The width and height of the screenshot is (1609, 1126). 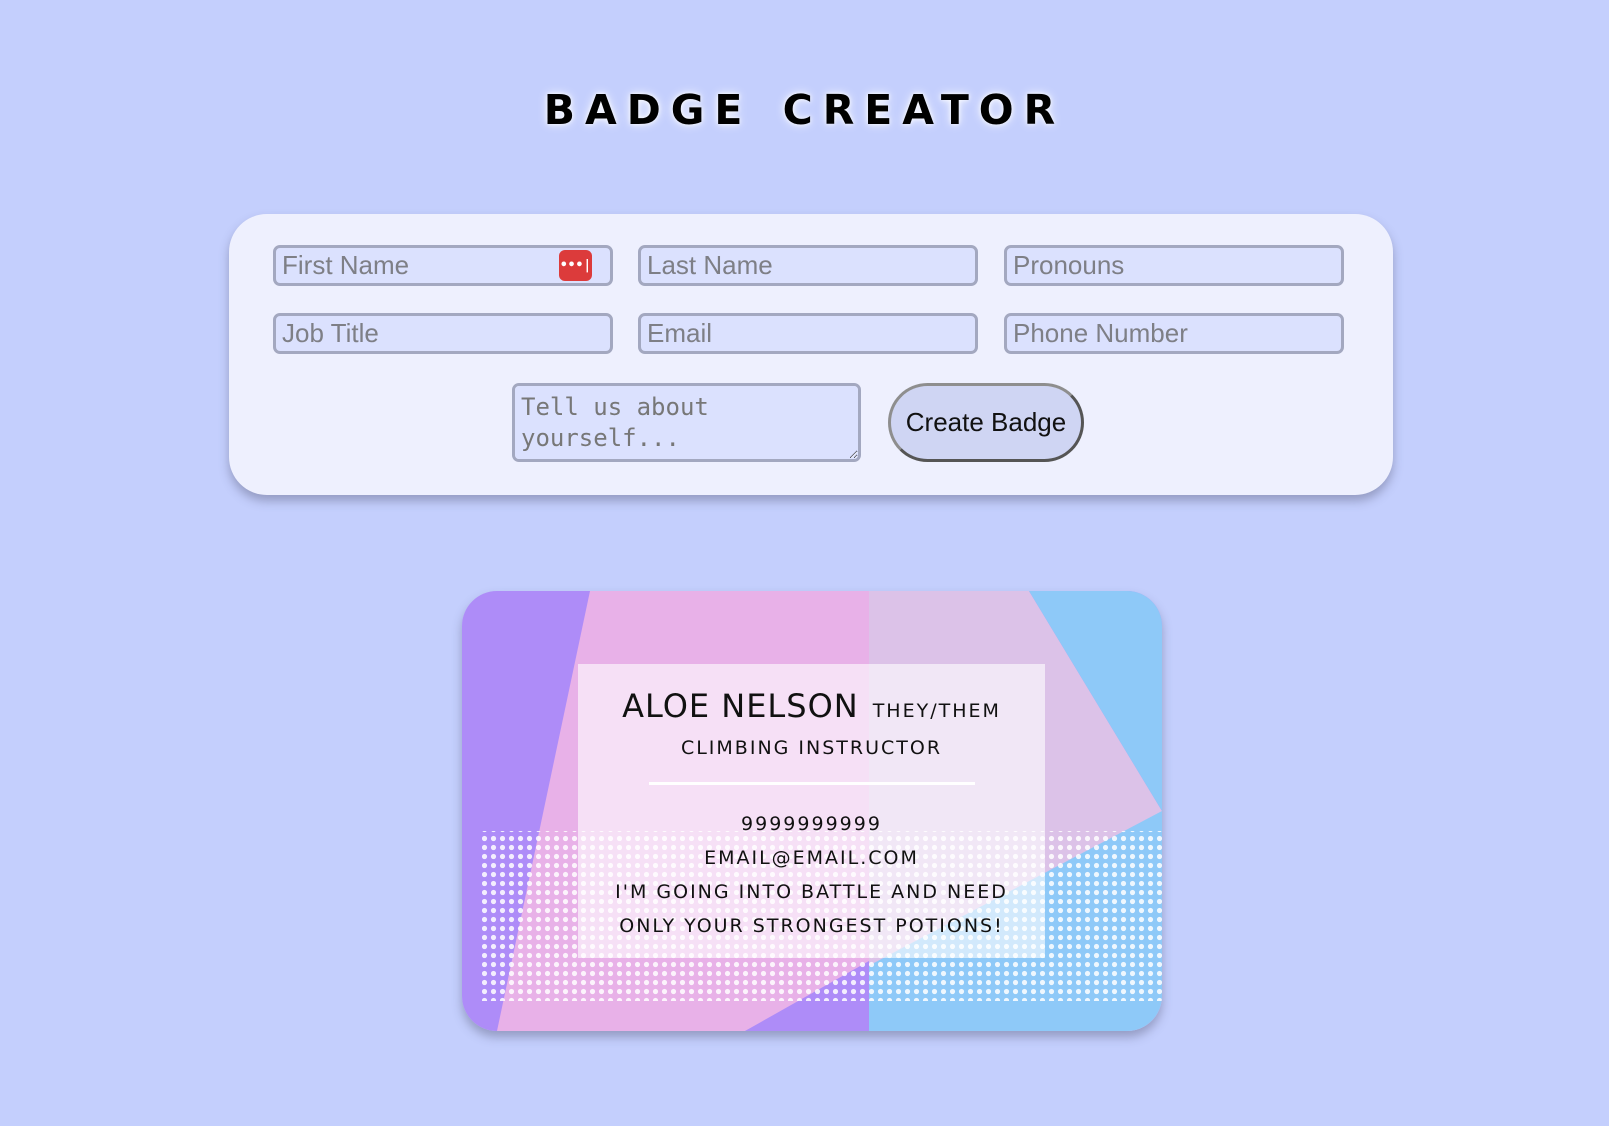 I want to click on badge-job-title: CLIMBING INSTRUCTOR, so click(x=811, y=748).